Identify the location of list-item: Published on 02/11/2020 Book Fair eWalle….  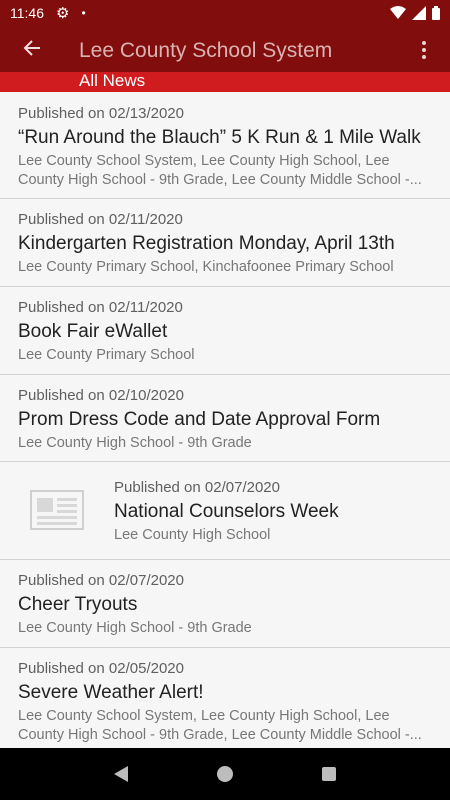
(225, 331).